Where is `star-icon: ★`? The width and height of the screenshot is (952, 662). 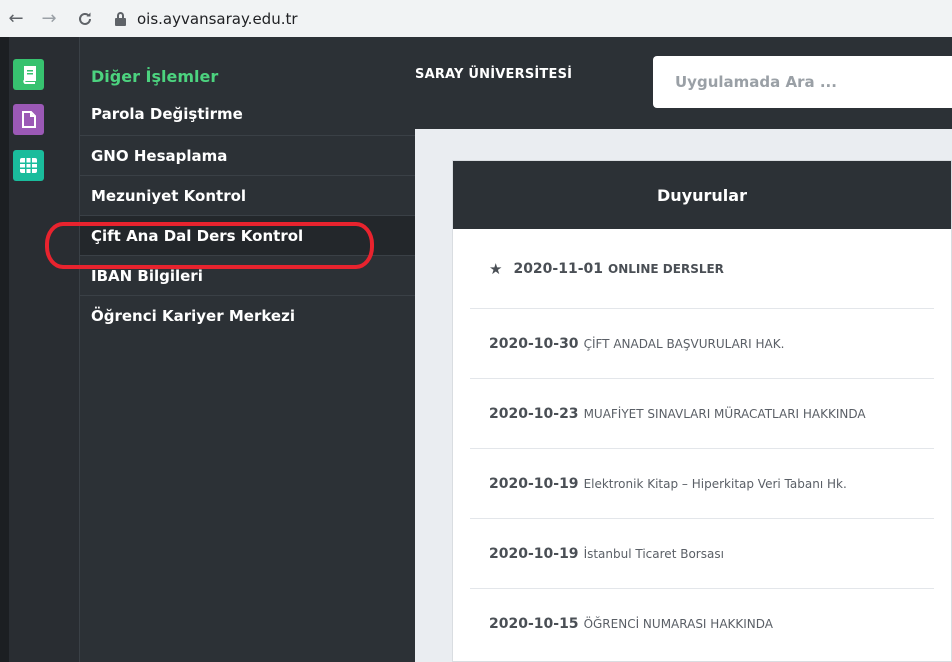 star-icon: ★ is located at coordinates (496, 268).